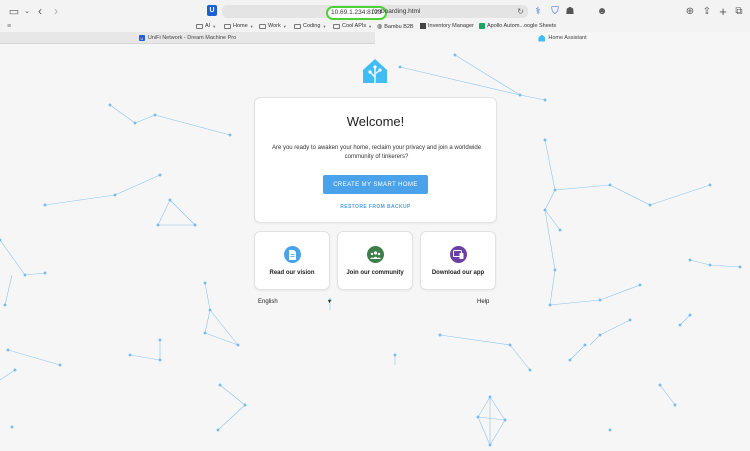 The height and width of the screenshot is (451, 750). What do you see at coordinates (567, 38) in the screenshot?
I see `tab-label: Home Assistant` at bounding box center [567, 38].